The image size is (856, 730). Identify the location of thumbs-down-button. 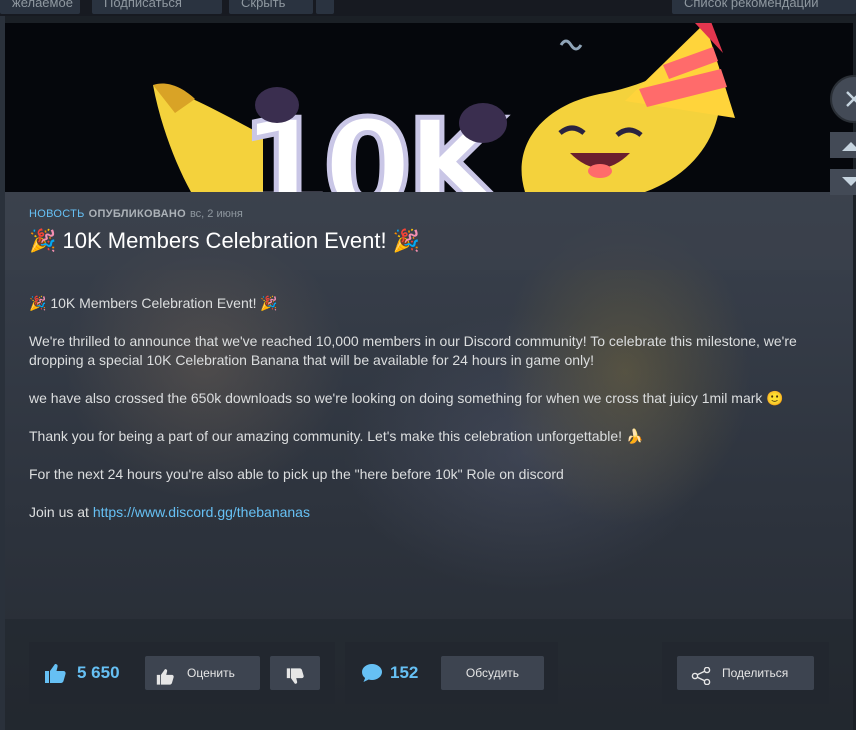
(295, 673).